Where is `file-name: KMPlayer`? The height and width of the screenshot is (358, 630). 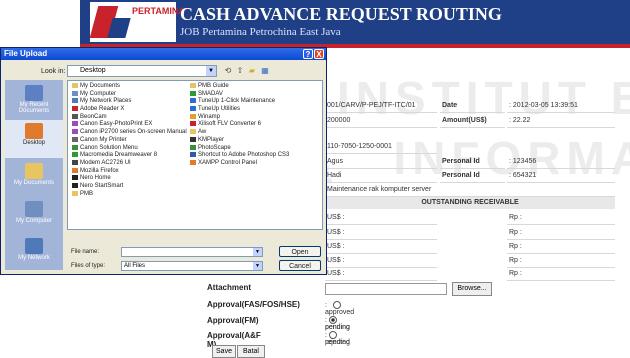
file-name: KMPlayer is located at coordinates (211, 139).